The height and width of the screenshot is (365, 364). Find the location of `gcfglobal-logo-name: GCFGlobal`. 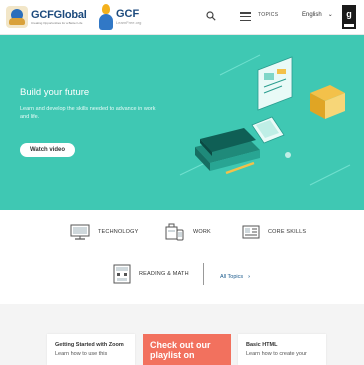

gcfglobal-logo-name: GCFGlobal is located at coordinates (59, 14).